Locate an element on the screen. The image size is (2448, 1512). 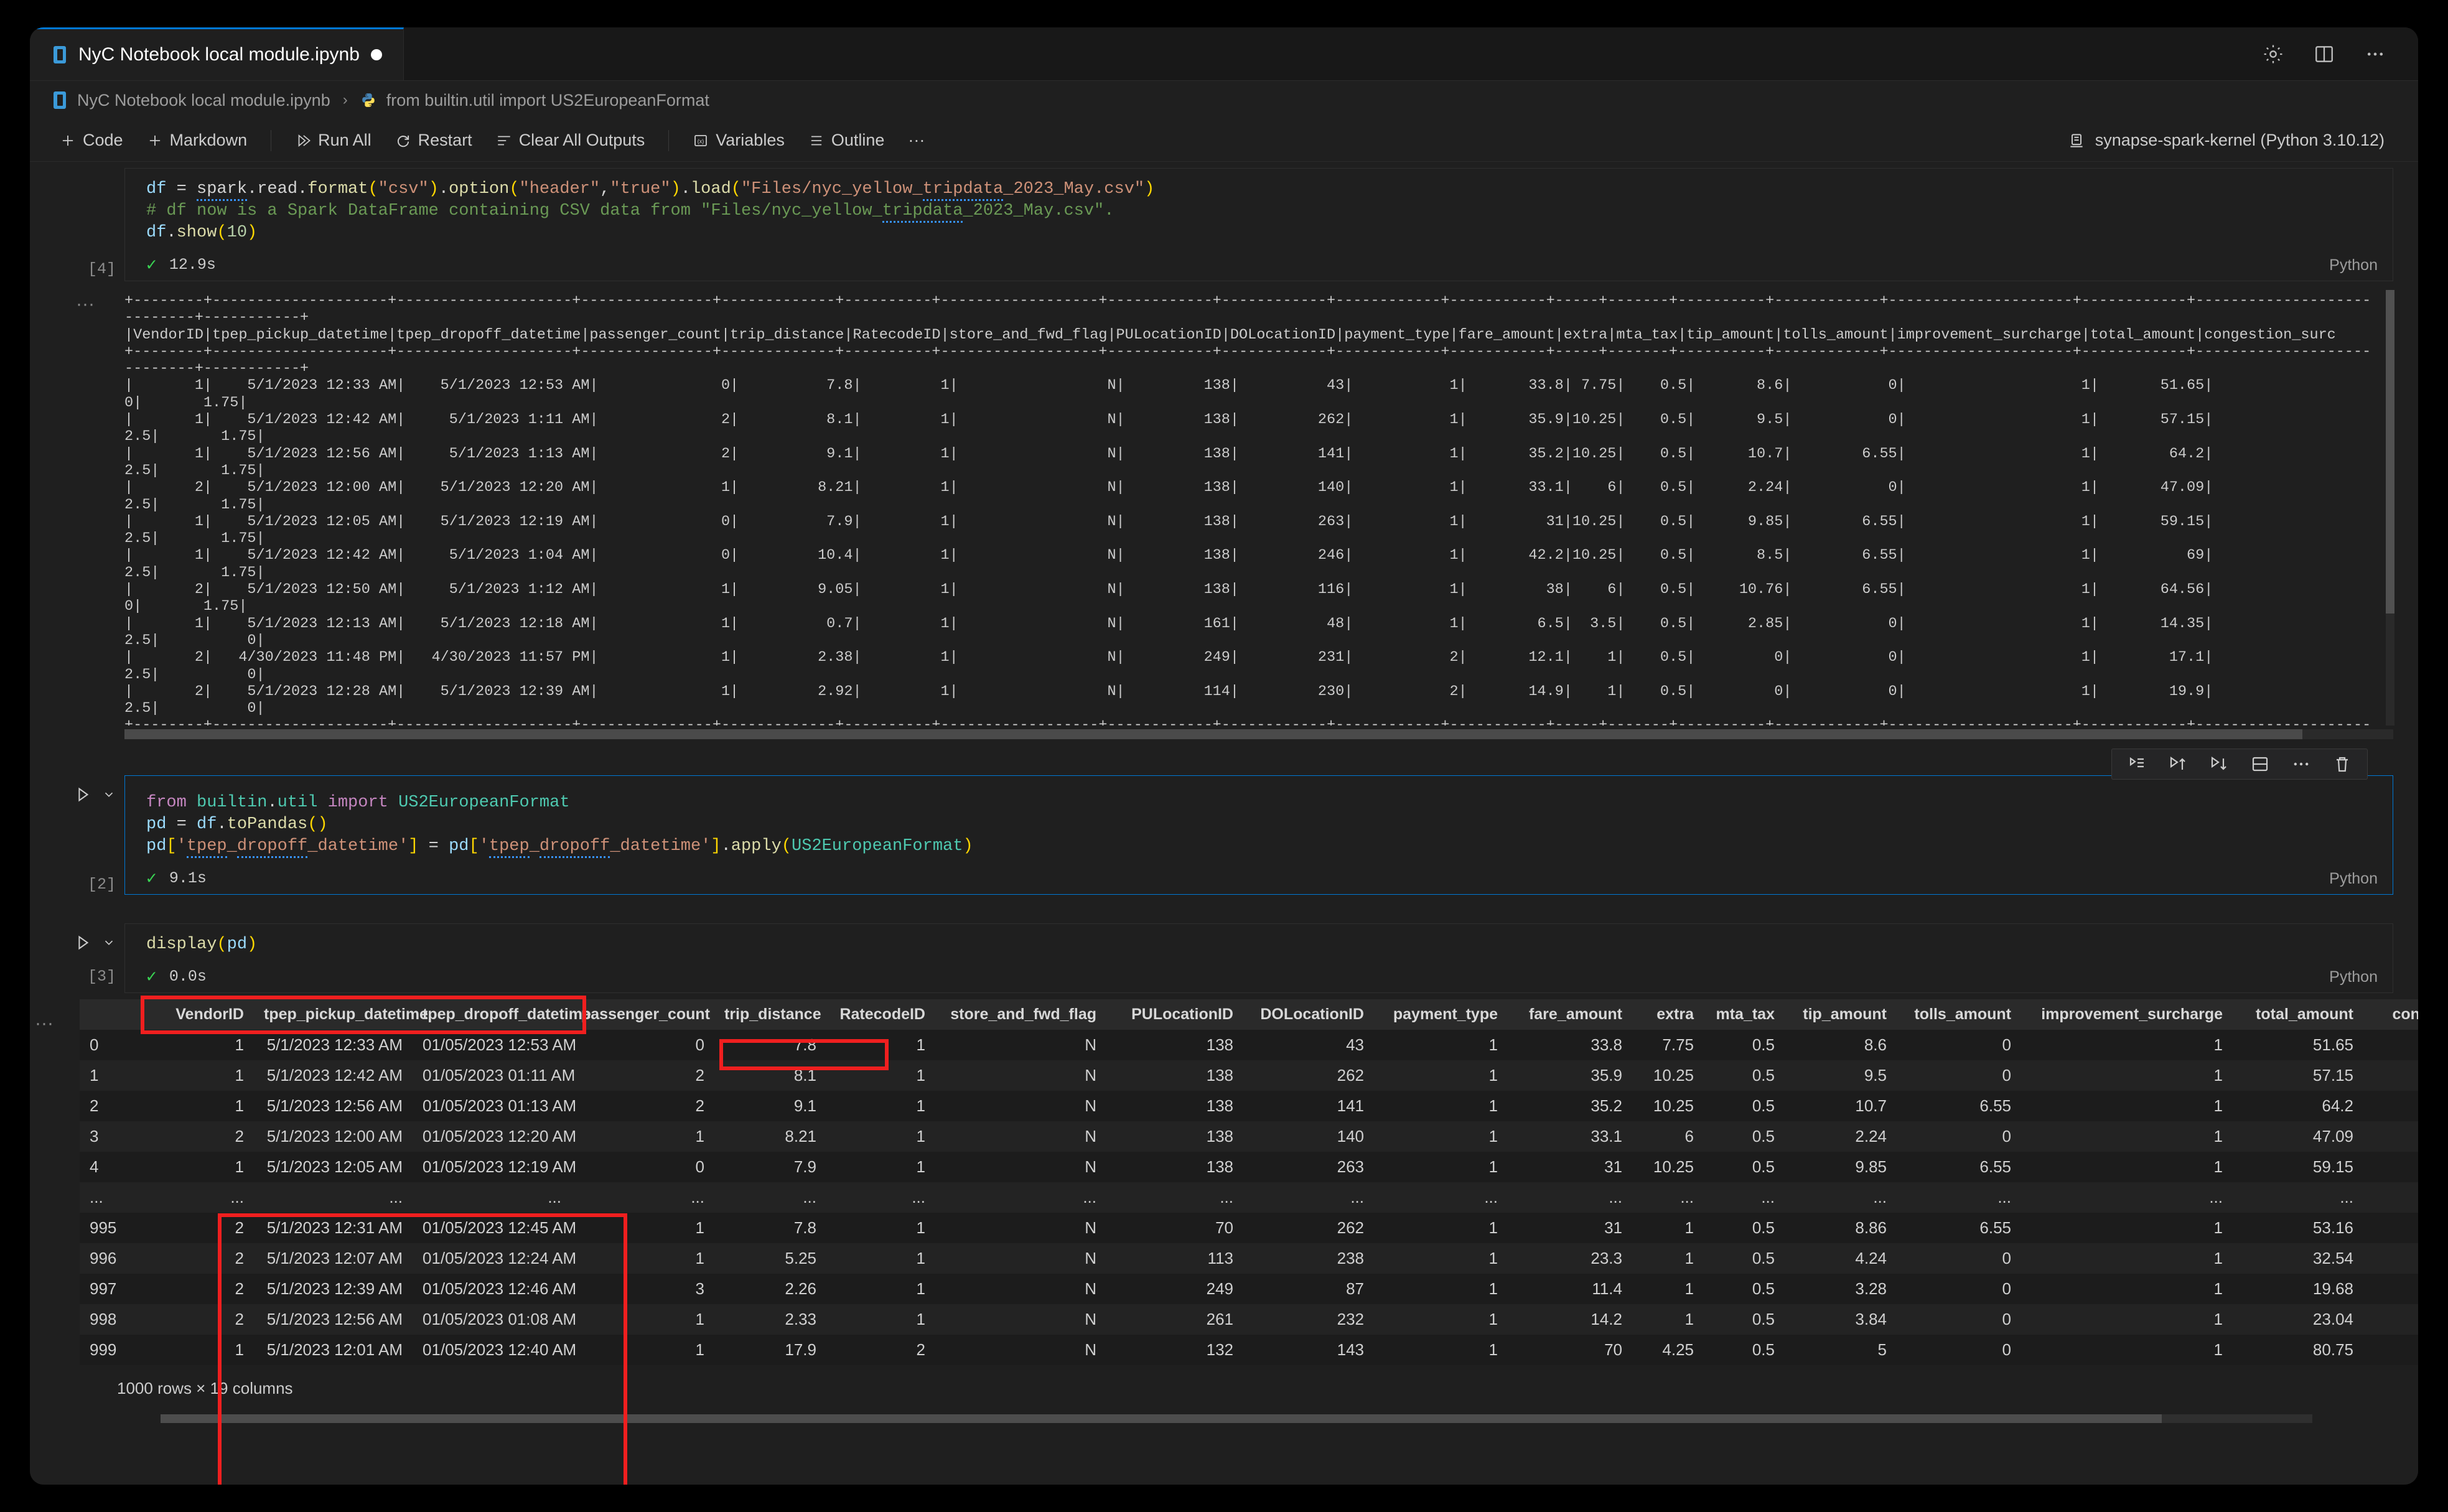
output-vertical-scrollbar is located at coordinates (2390, 508).